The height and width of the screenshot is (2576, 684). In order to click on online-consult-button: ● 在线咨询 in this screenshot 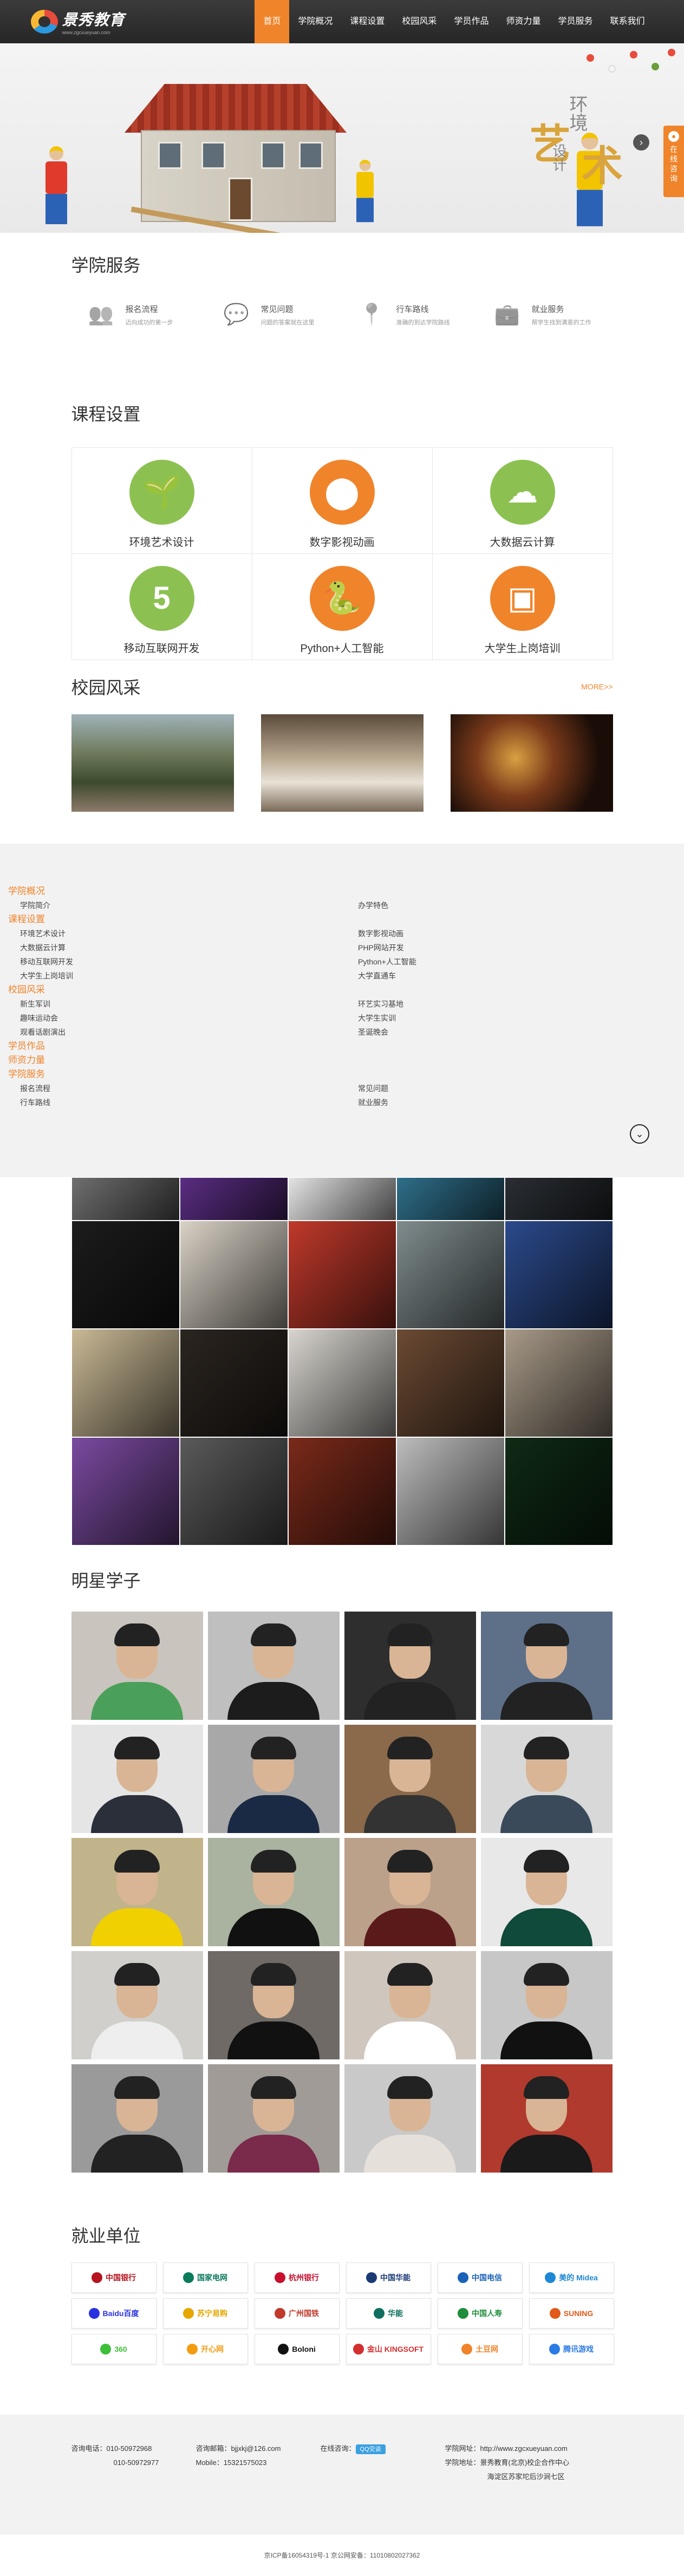, I will do `click(673, 161)`.